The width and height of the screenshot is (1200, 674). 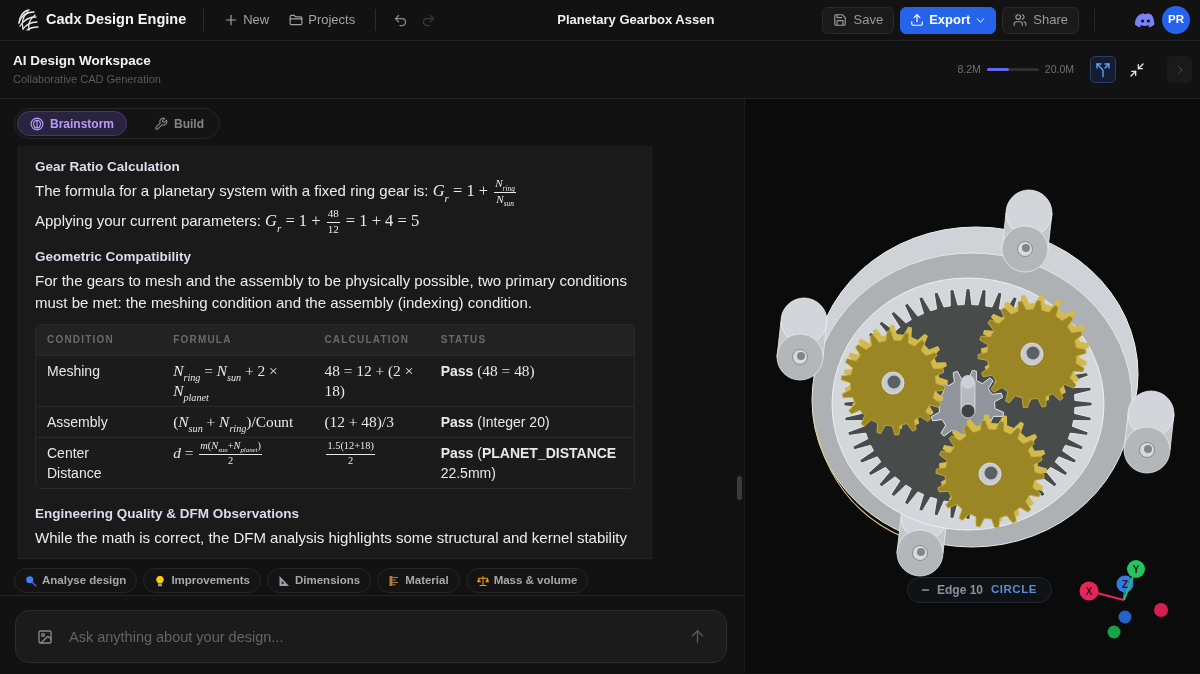 What do you see at coordinates (37, 123) in the screenshot?
I see `brain-icon` at bounding box center [37, 123].